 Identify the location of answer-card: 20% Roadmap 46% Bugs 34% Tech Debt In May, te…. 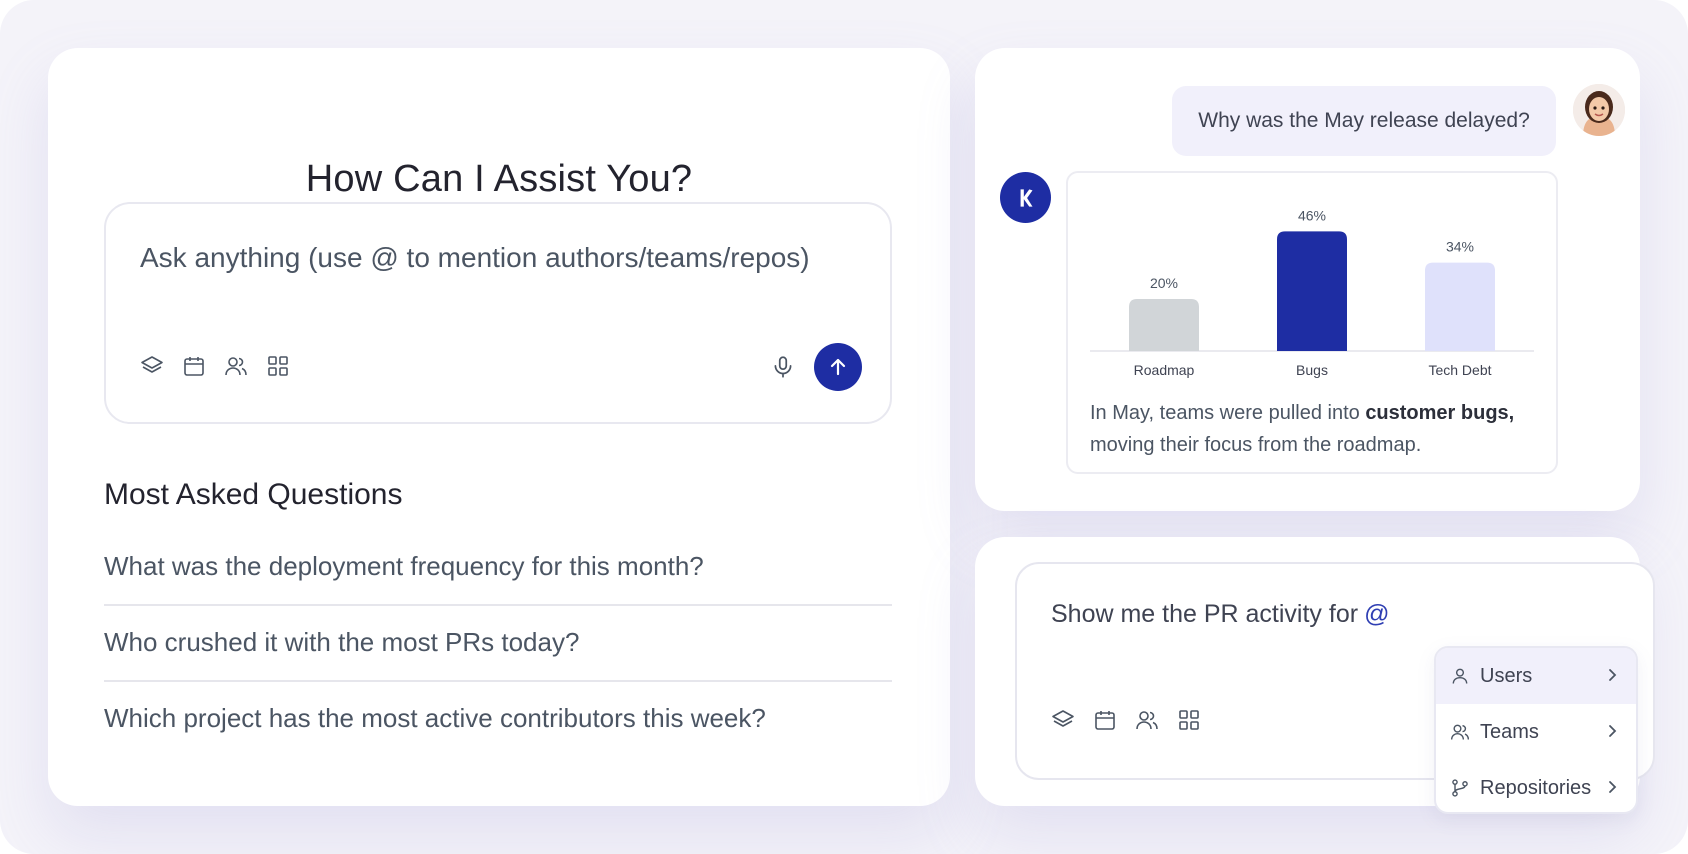
(1312, 322).